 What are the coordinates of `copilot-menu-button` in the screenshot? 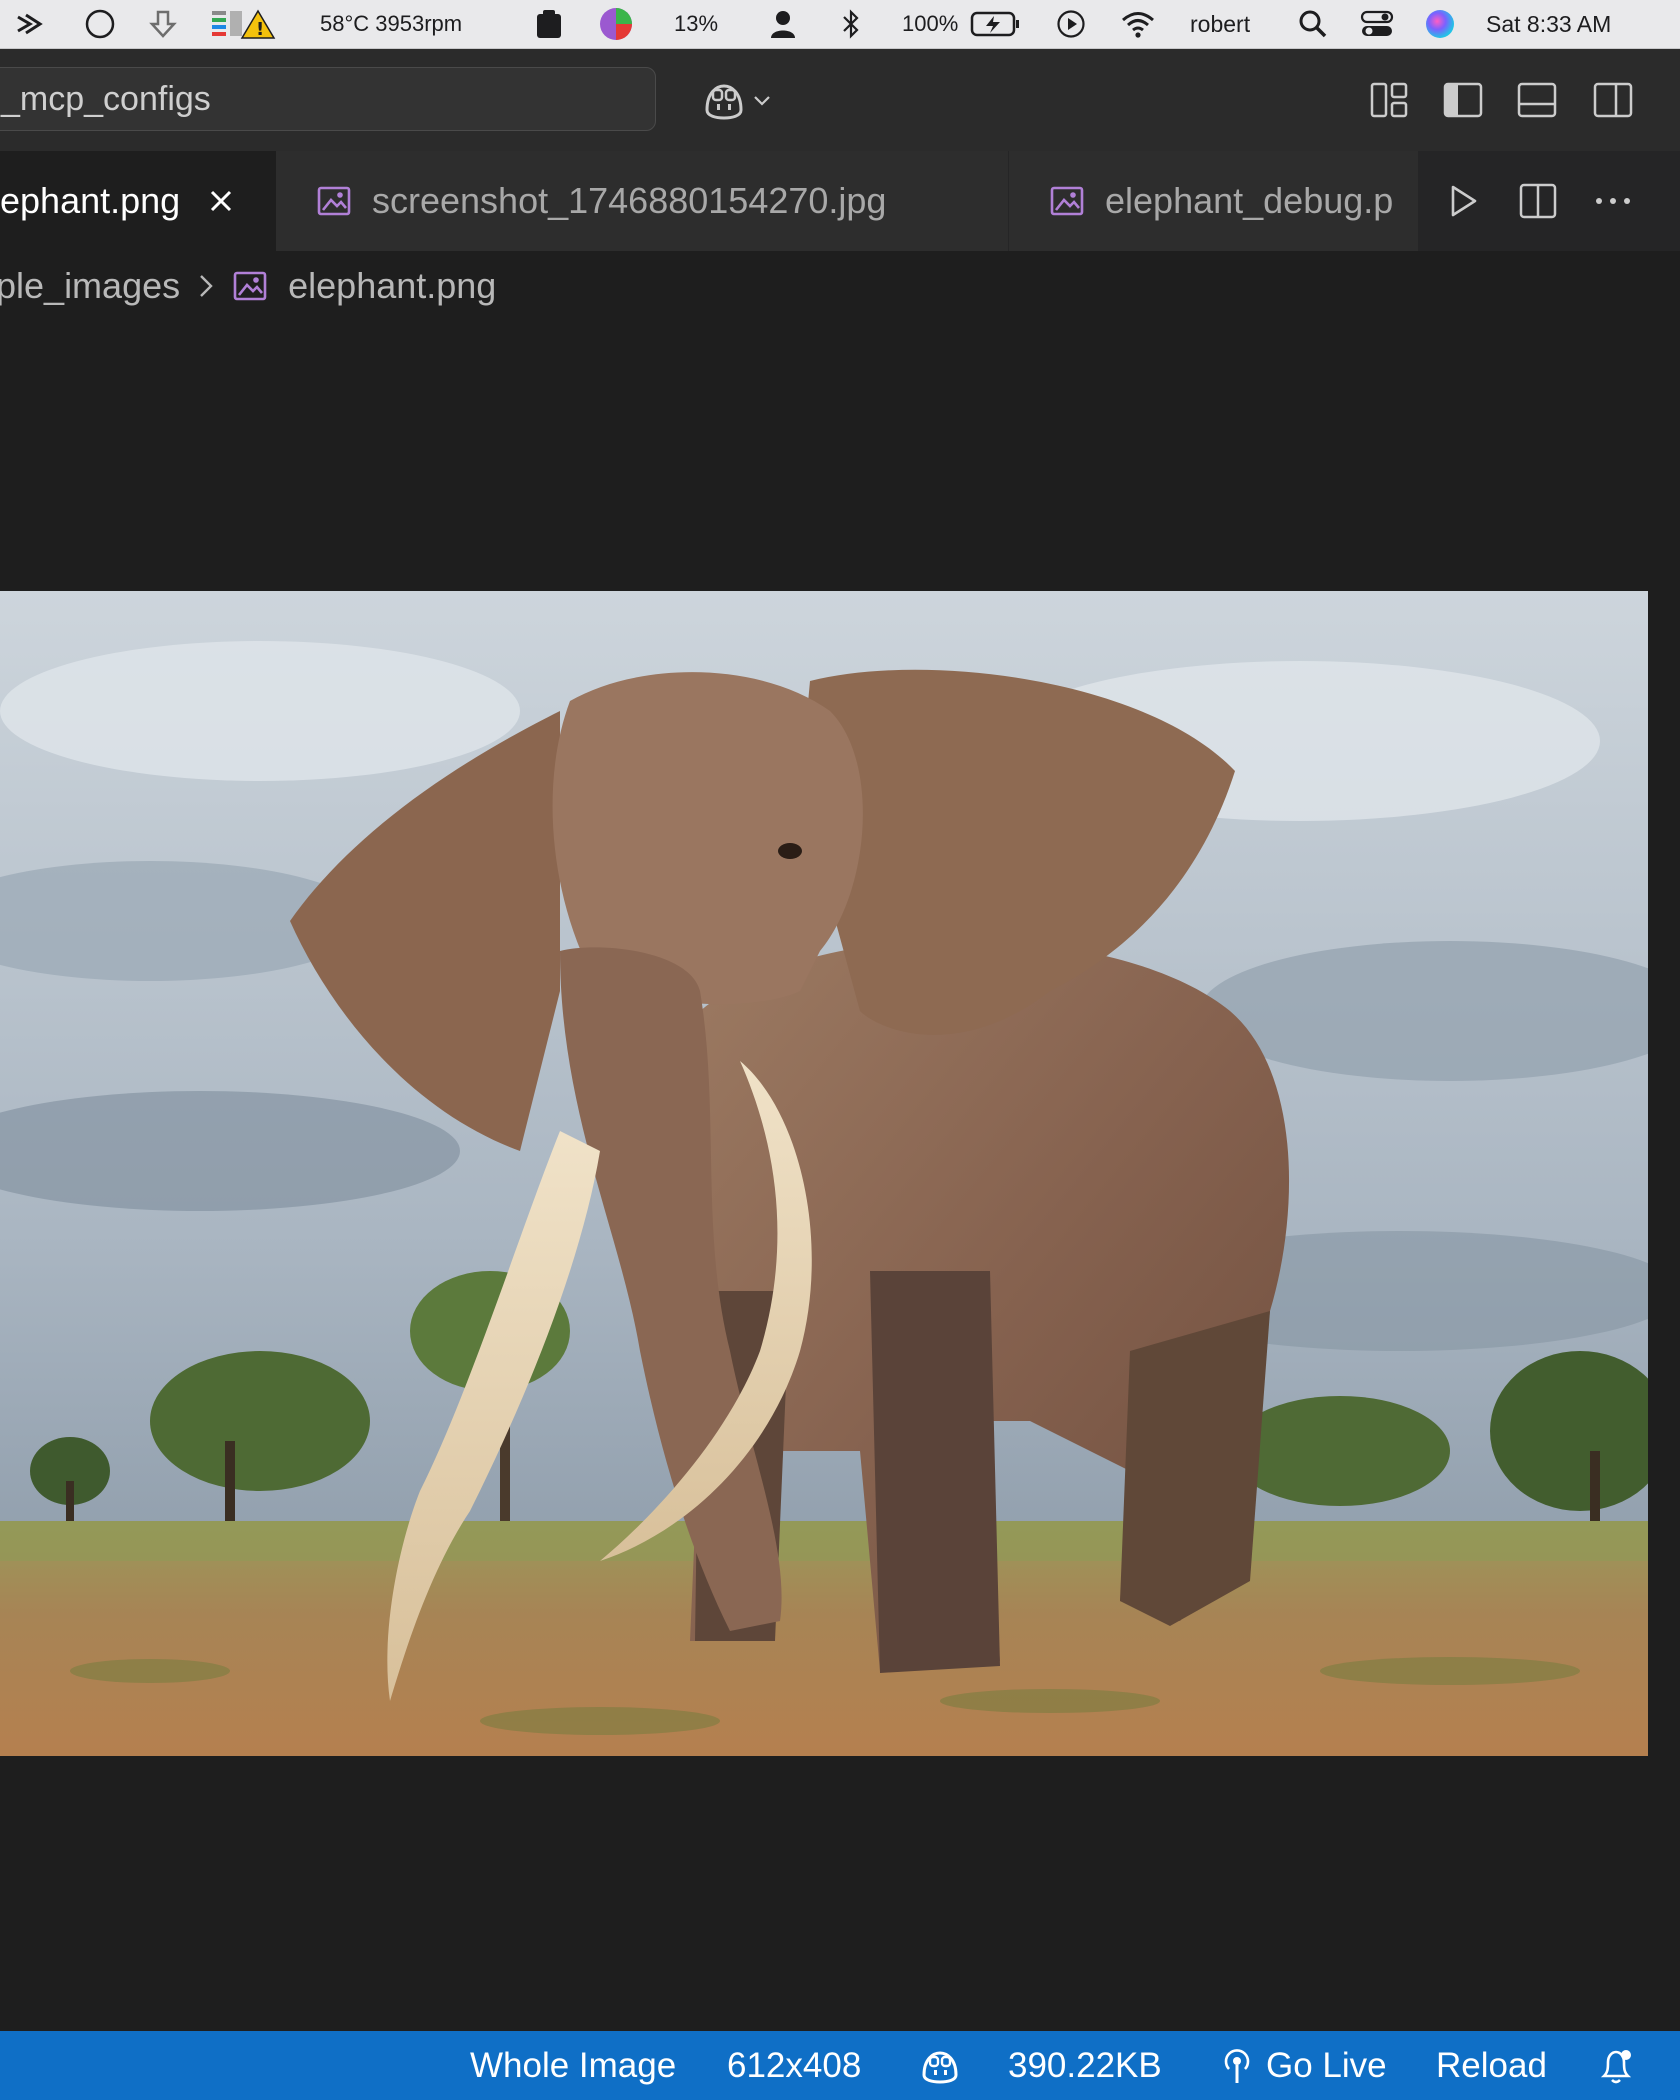 It's located at (737, 100).